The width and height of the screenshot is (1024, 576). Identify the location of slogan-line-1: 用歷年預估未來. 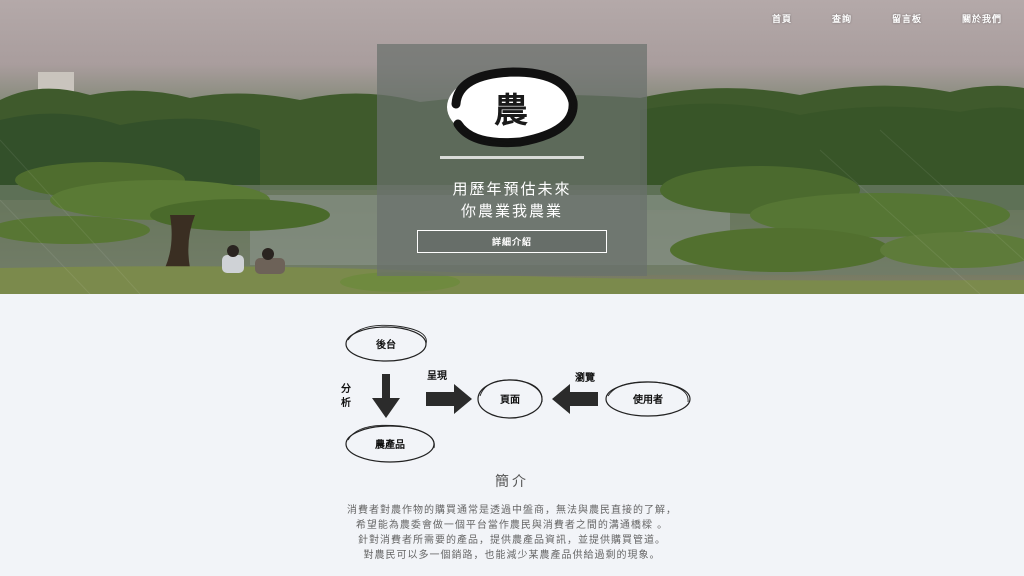
(512, 189).